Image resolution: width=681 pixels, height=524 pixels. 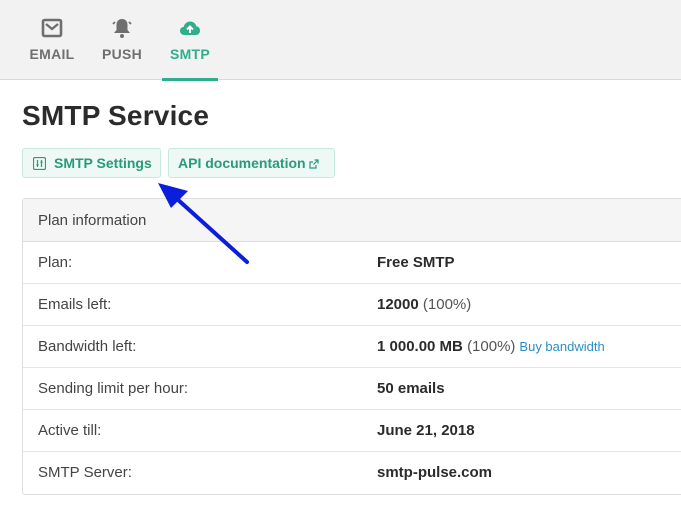 I want to click on sending-limit-row: Sending limit per hour: 50 emails, so click(x=352, y=389).